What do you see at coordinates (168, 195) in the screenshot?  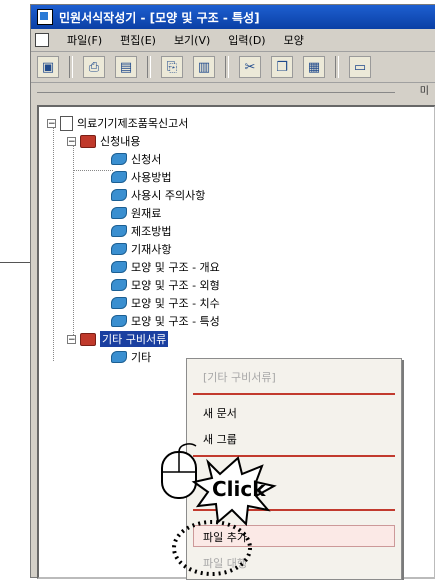 I see `tree-item-label: 사용시 주의사항` at bounding box center [168, 195].